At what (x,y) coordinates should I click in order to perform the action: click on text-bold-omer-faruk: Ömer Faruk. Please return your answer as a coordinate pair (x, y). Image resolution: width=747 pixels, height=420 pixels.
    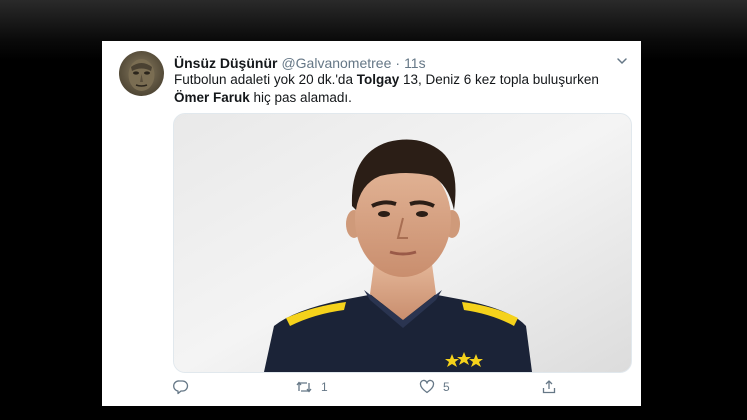
    Looking at the image, I should click on (212, 97).